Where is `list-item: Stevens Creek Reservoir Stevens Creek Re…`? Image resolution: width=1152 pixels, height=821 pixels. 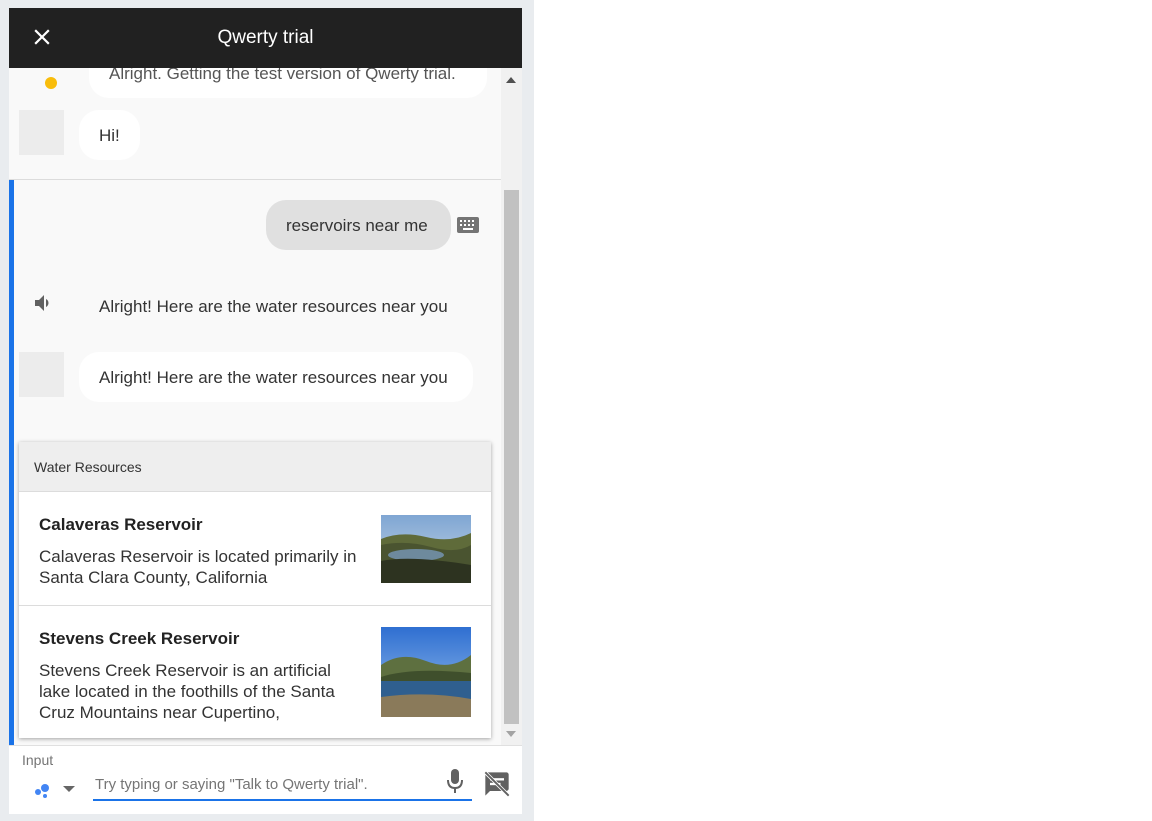 list-item: Stevens Creek Reservoir Stevens Creek Re… is located at coordinates (255, 664).